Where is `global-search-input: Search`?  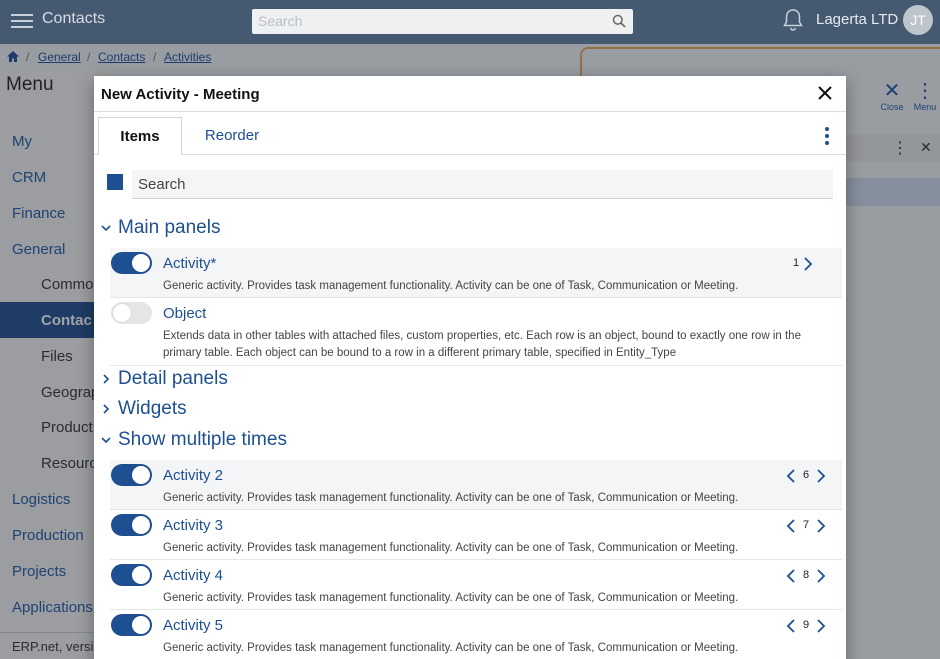
global-search-input: Search is located at coordinates (442, 21).